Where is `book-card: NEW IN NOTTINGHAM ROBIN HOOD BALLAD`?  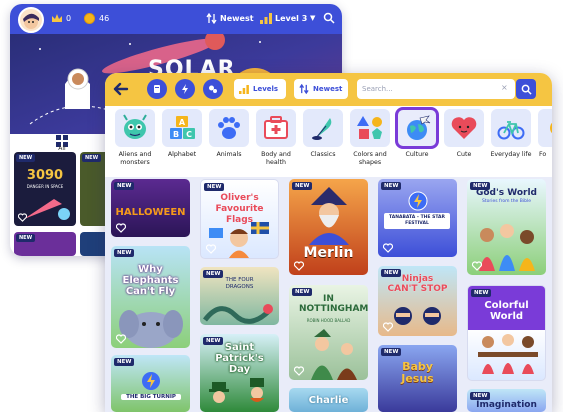
book-card: NEW IN NOTTINGHAM ROBIN HOOD BALLAD is located at coordinates (328, 332).